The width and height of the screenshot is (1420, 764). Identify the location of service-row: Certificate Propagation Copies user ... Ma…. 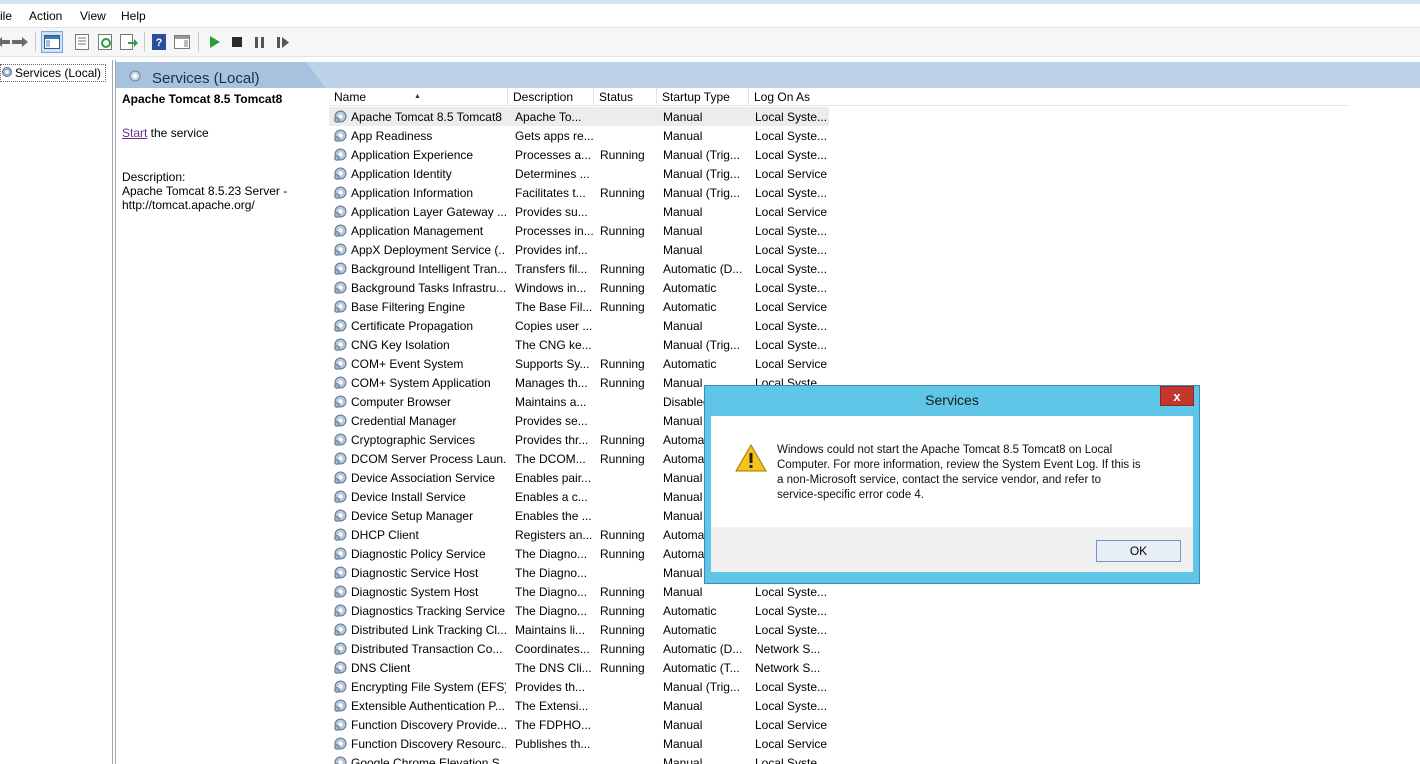
(579, 325).